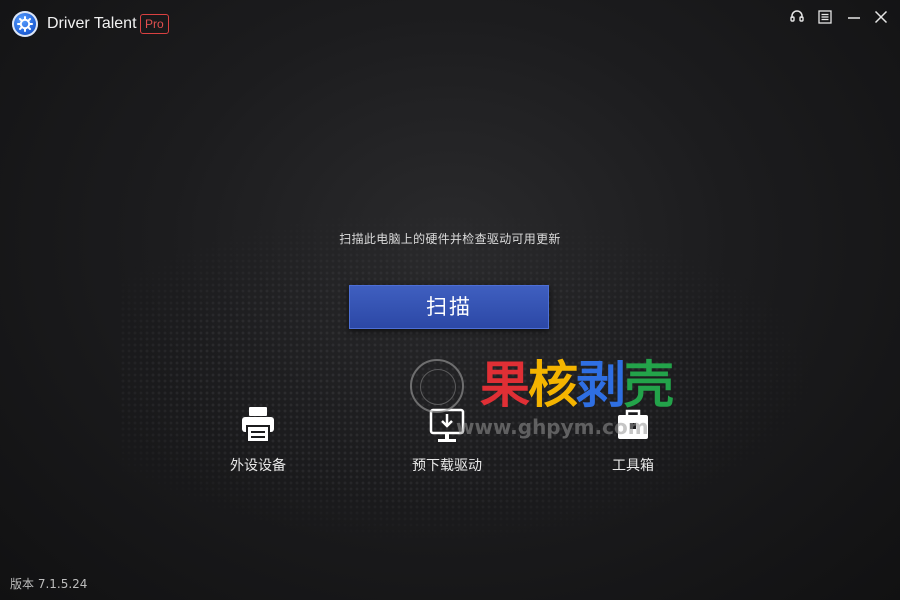 This screenshot has height=600, width=900. I want to click on gear-icon, so click(25, 24).